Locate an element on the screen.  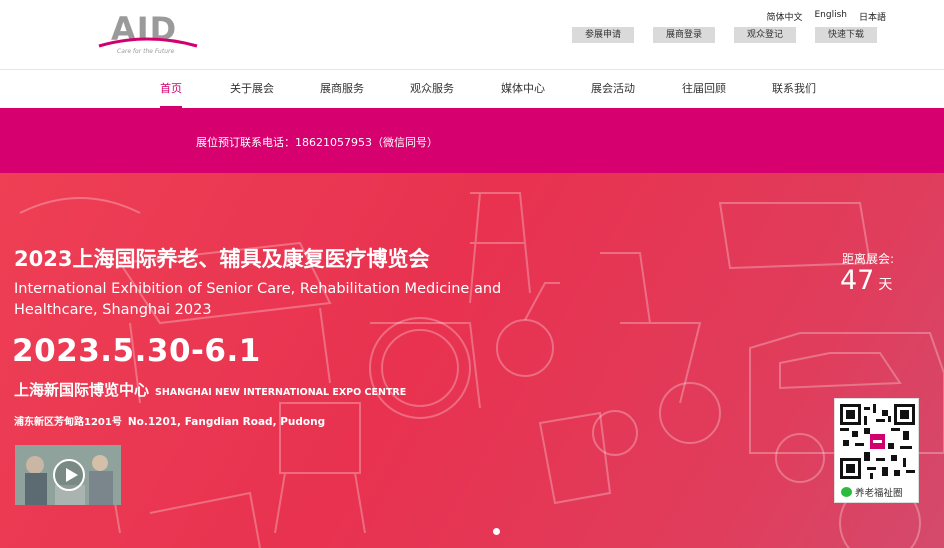
lang-chinese: 简体中文 is located at coordinates (784, 16).